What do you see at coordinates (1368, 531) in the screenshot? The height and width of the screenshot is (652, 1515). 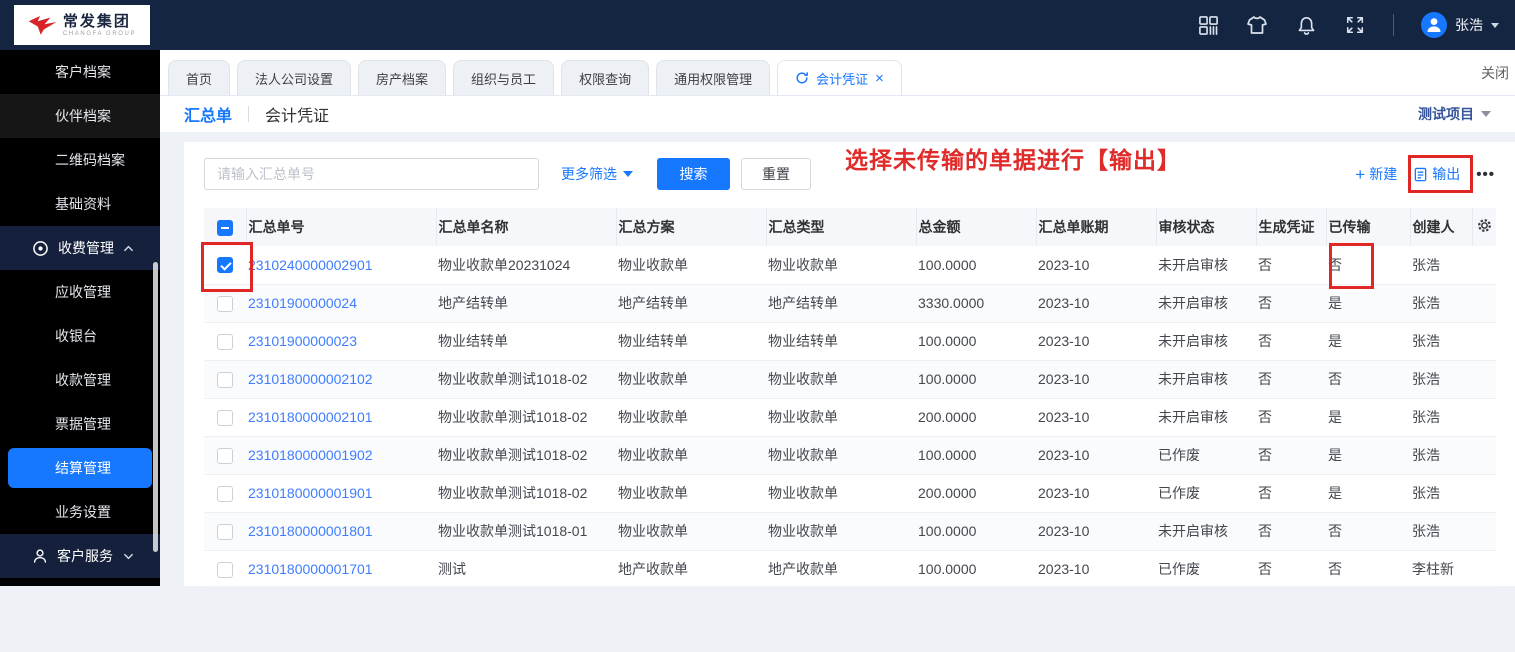 I see `cell-transmitted: 否` at bounding box center [1368, 531].